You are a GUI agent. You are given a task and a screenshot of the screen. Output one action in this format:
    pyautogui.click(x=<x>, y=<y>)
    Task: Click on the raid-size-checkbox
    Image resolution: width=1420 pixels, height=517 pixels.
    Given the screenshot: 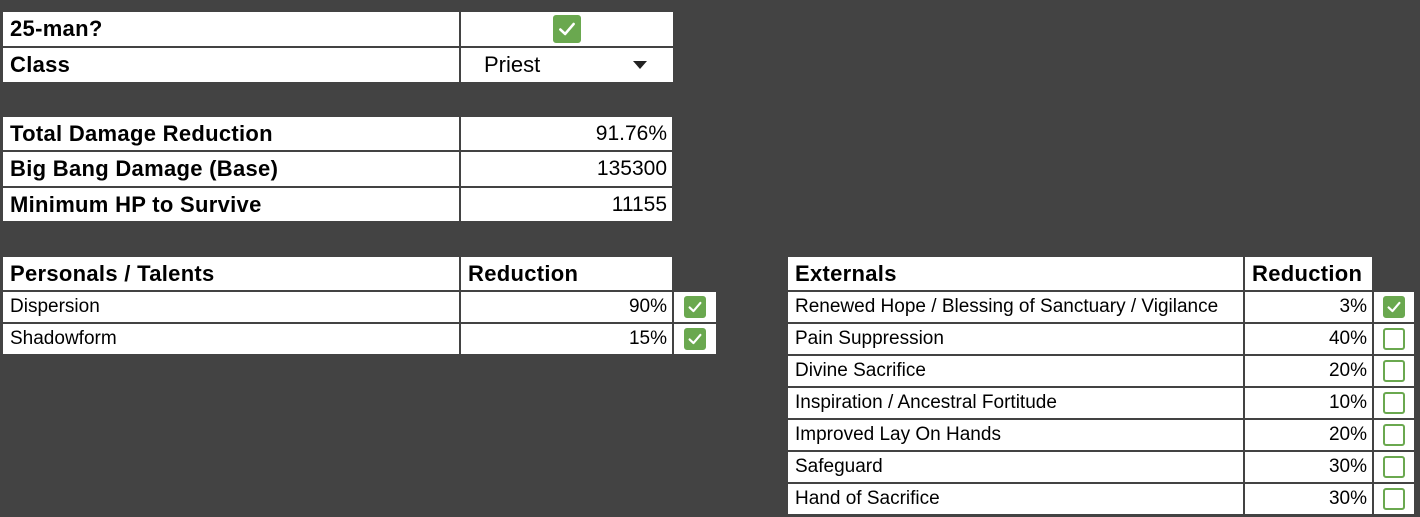 What is the action you would take?
    pyautogui.click(x=567, y=29)
    